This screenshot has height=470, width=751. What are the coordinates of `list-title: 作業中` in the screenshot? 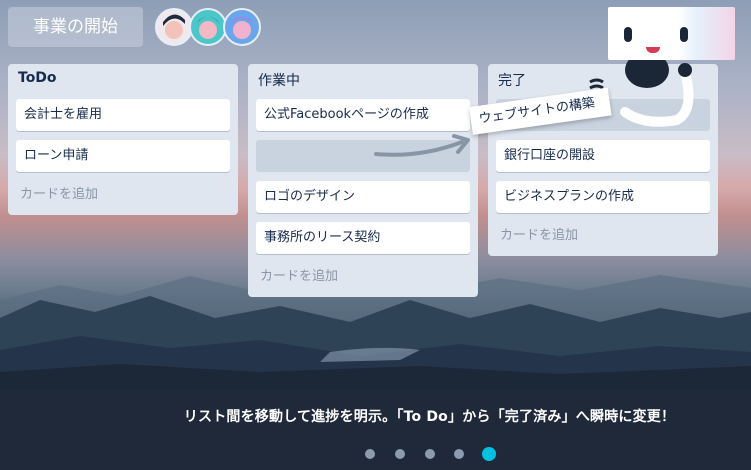 It's located at (279, 80).